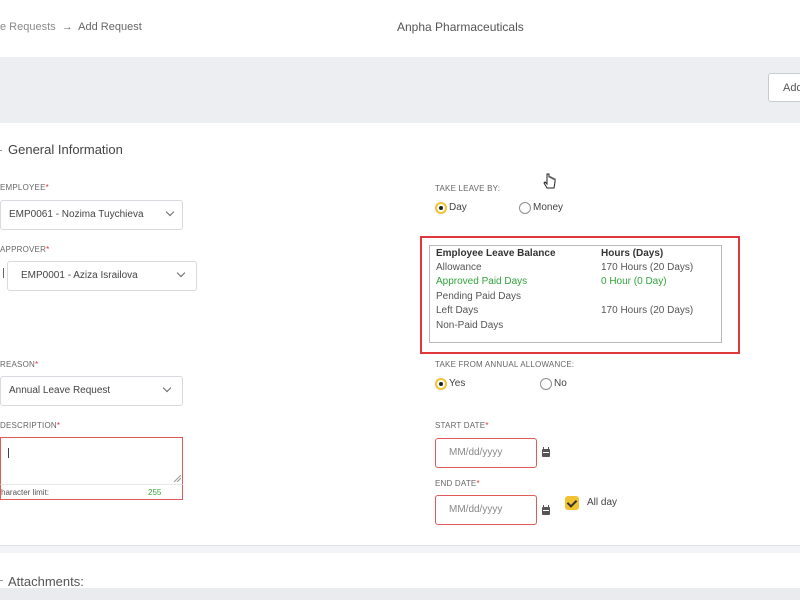  Describe the element at coordinates (525, 208) in the screenshot. I see `radio-money` at that location.